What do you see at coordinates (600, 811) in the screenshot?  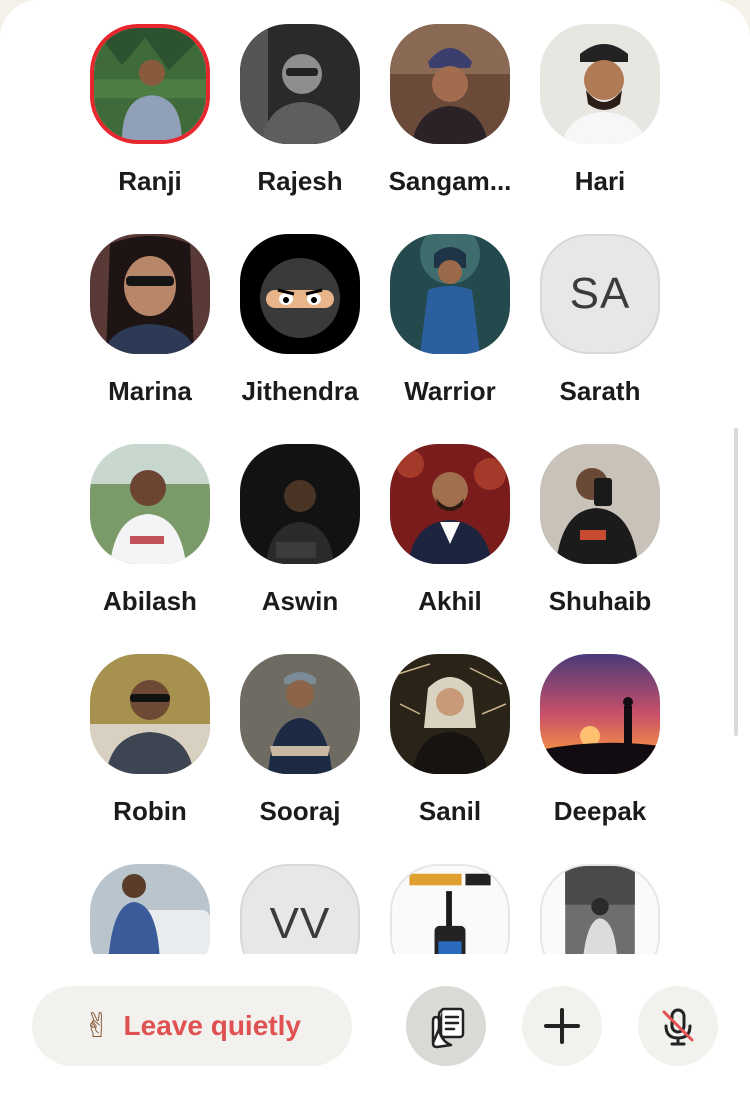 I see `participant-name: Deepak` at bounding box center [600, 811].